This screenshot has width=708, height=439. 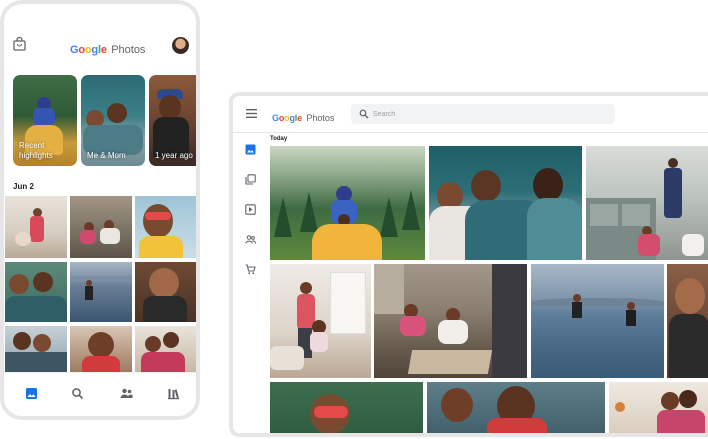 I want to click on menu-icon, so click(x=251, y=113).